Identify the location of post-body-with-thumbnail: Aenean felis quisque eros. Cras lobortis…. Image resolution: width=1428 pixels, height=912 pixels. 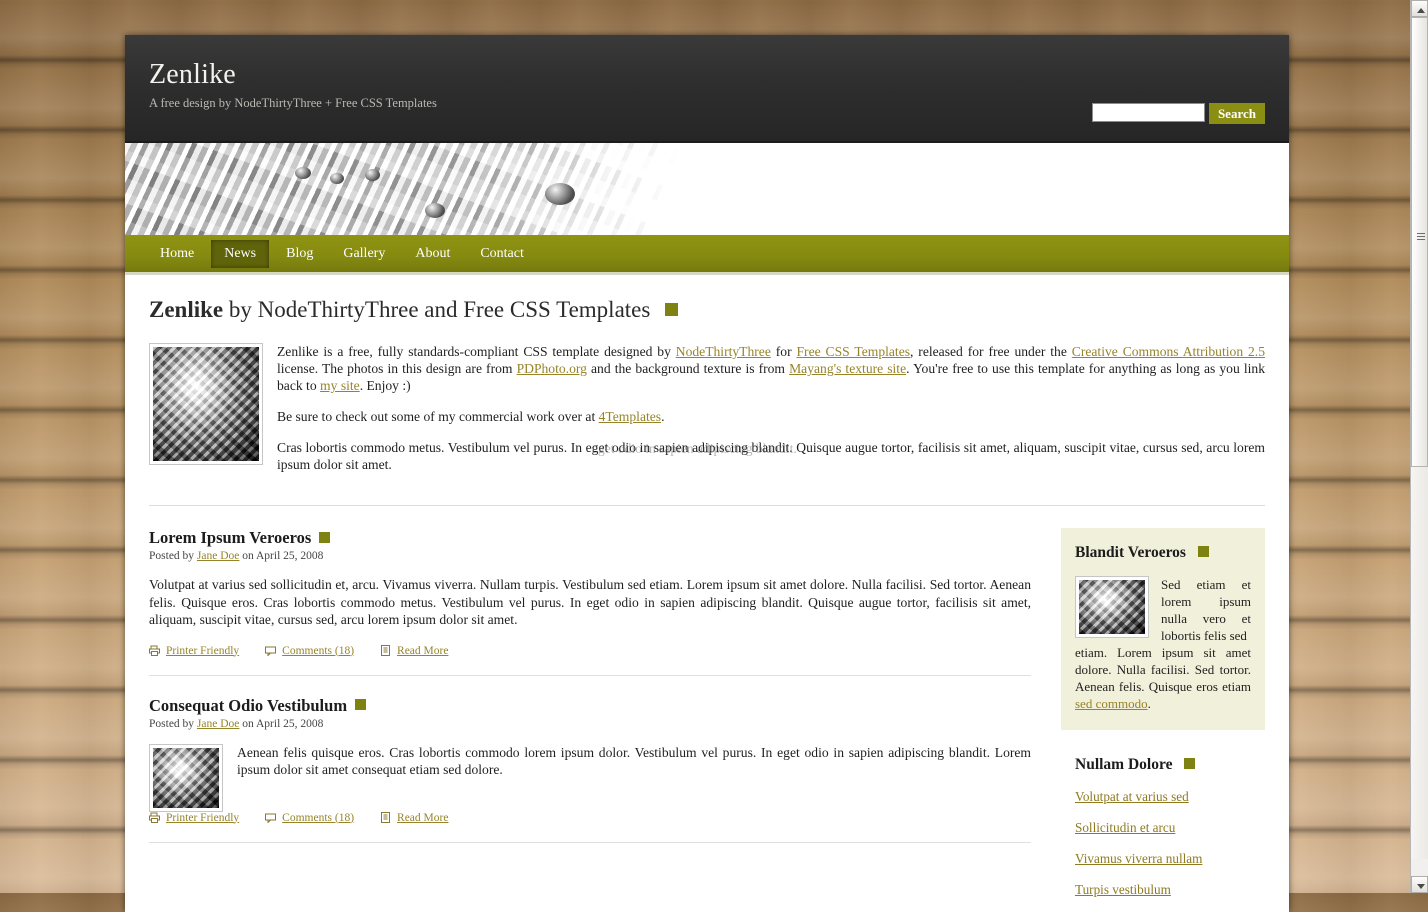
(590, 777).